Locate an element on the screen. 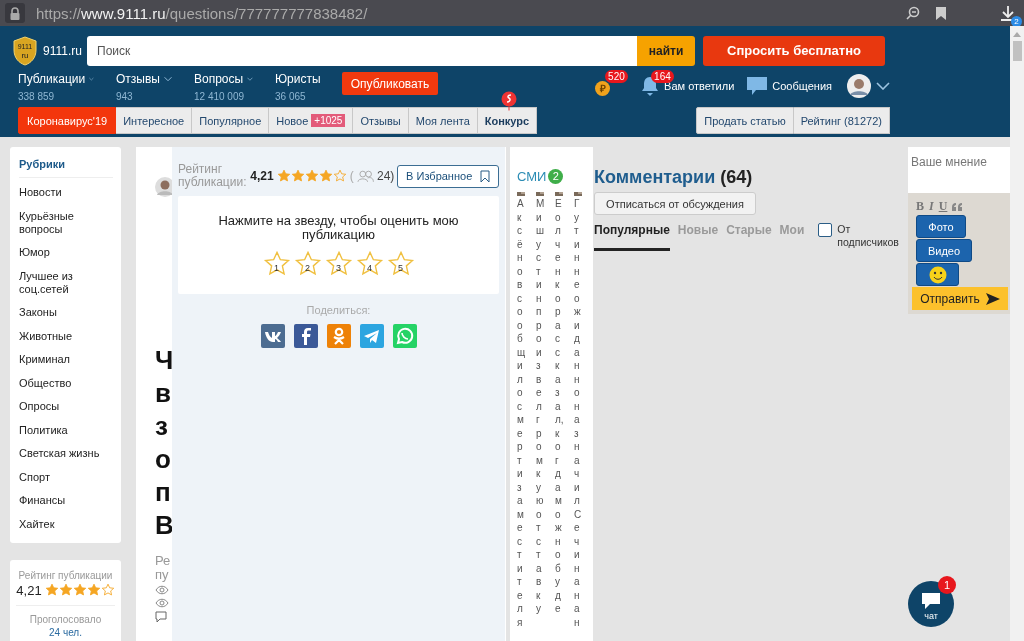  rubric-link: Курьёзные вопросы is located at coordinates (66, 222).